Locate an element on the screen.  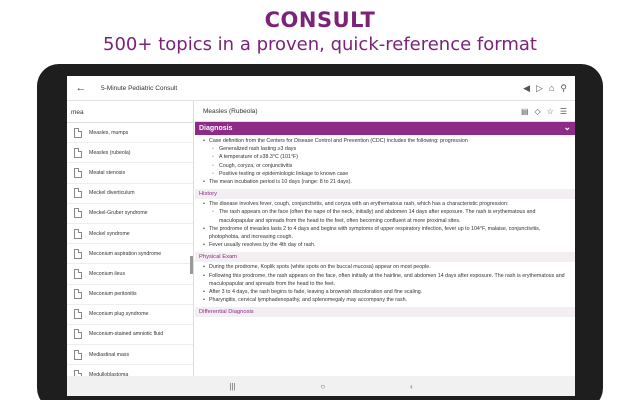
diagnosis-header: Diagnosis ⌄ is located at coordinates (385, 128).